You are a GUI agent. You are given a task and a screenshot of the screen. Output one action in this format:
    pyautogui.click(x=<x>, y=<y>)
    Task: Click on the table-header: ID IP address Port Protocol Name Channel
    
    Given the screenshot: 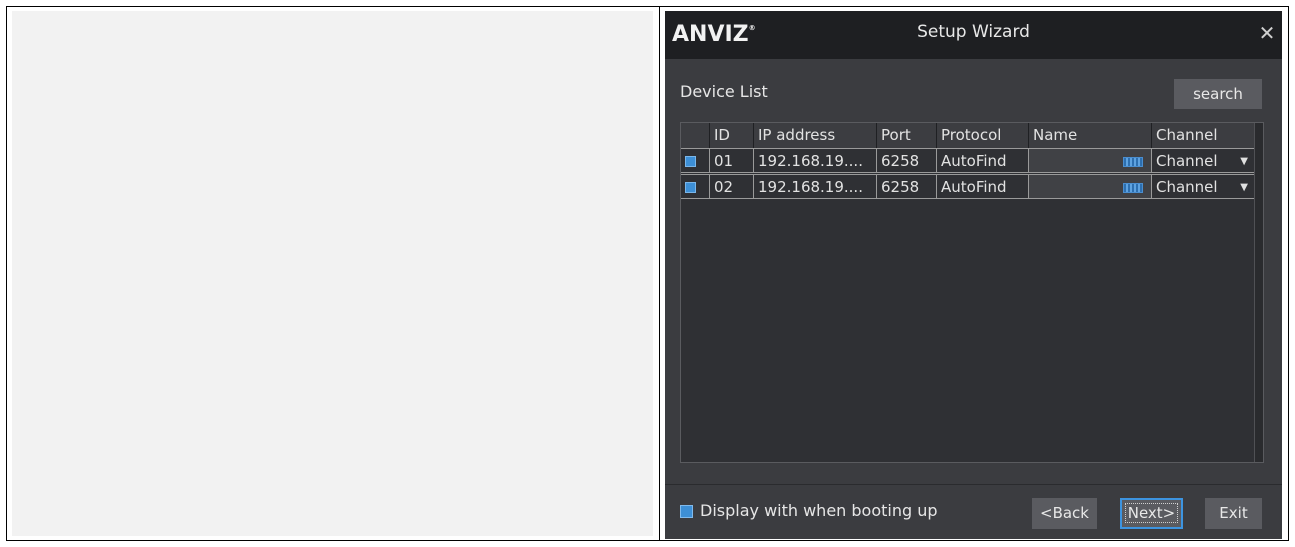 What is the action you would take?
    pyautogui.click(x=968, y=135)
    